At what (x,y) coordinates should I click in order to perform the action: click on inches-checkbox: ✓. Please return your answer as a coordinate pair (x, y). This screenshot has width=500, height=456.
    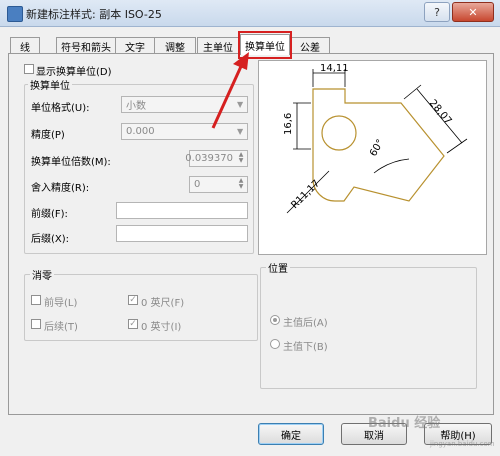
    Looking at the image, I should click on (133, 324).